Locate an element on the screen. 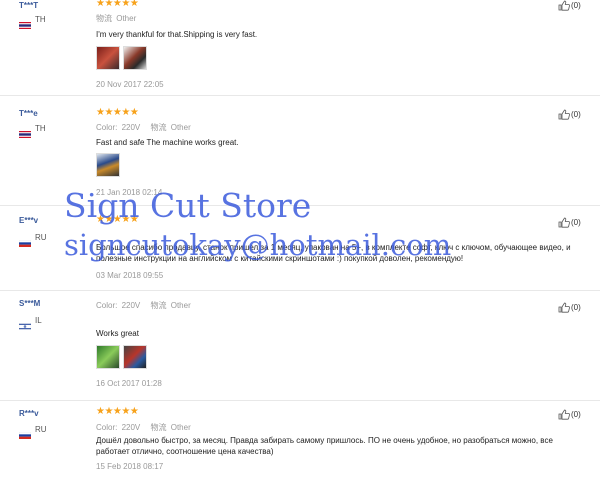 The width and height of the screenshot is (600, 483). review-comment: Fast and safe The machine works great. is located at coordinates (167, 142).